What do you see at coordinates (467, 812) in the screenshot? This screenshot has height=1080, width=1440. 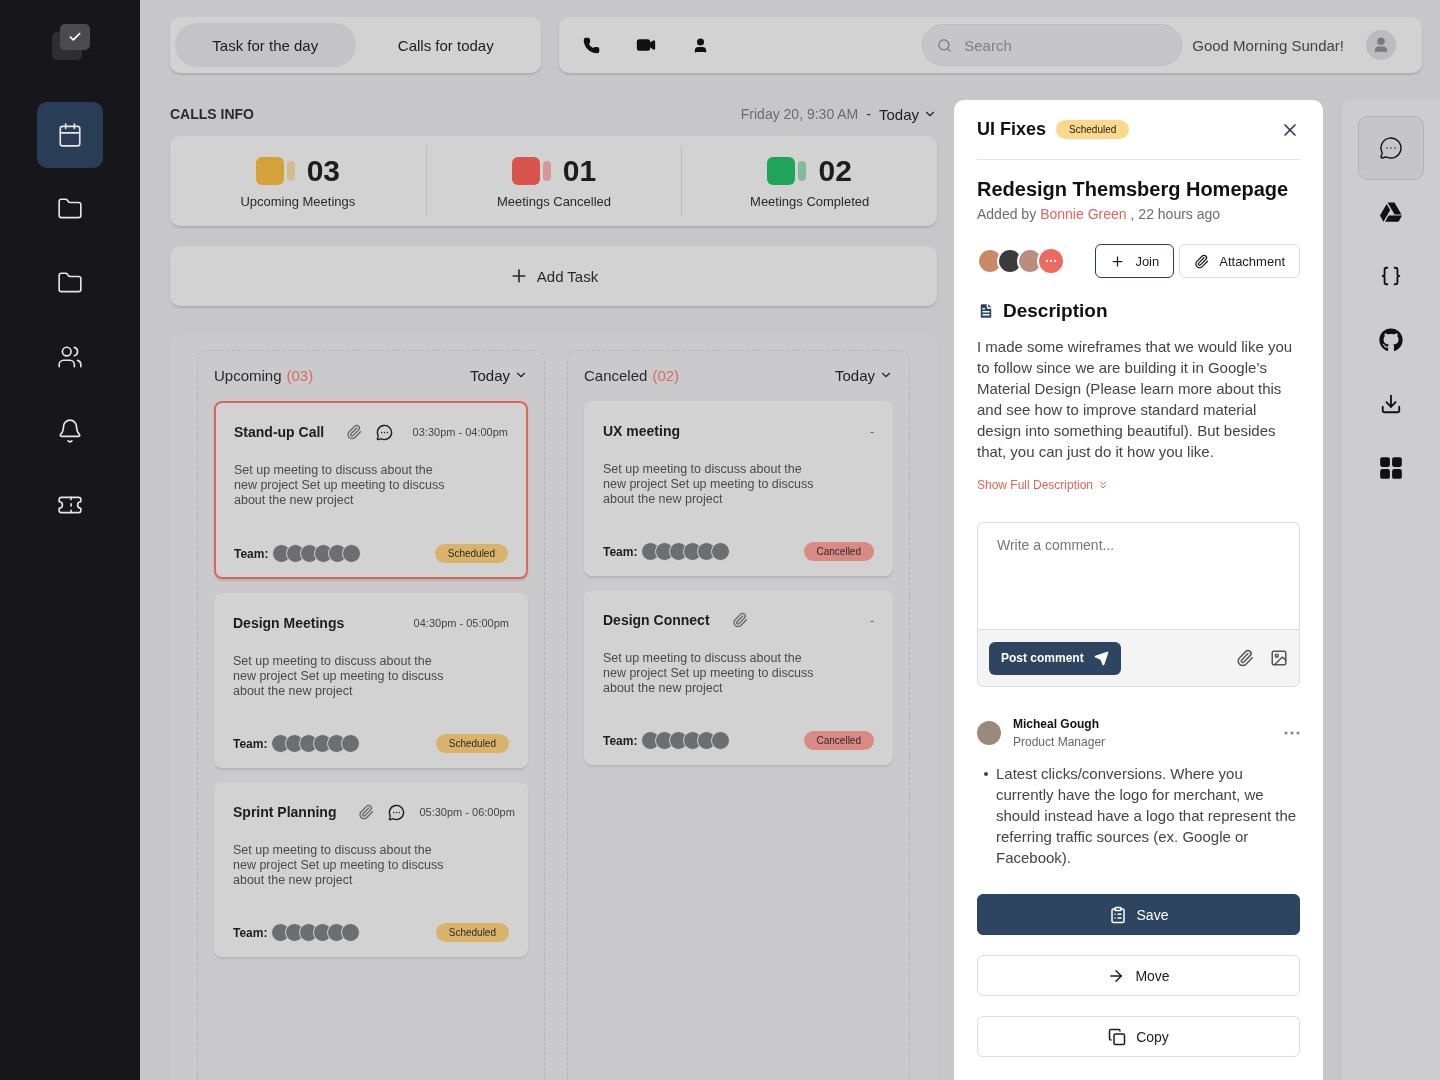 I see `time-text: 05:30pm - 06:00pm` at bounding box center [467, 812].